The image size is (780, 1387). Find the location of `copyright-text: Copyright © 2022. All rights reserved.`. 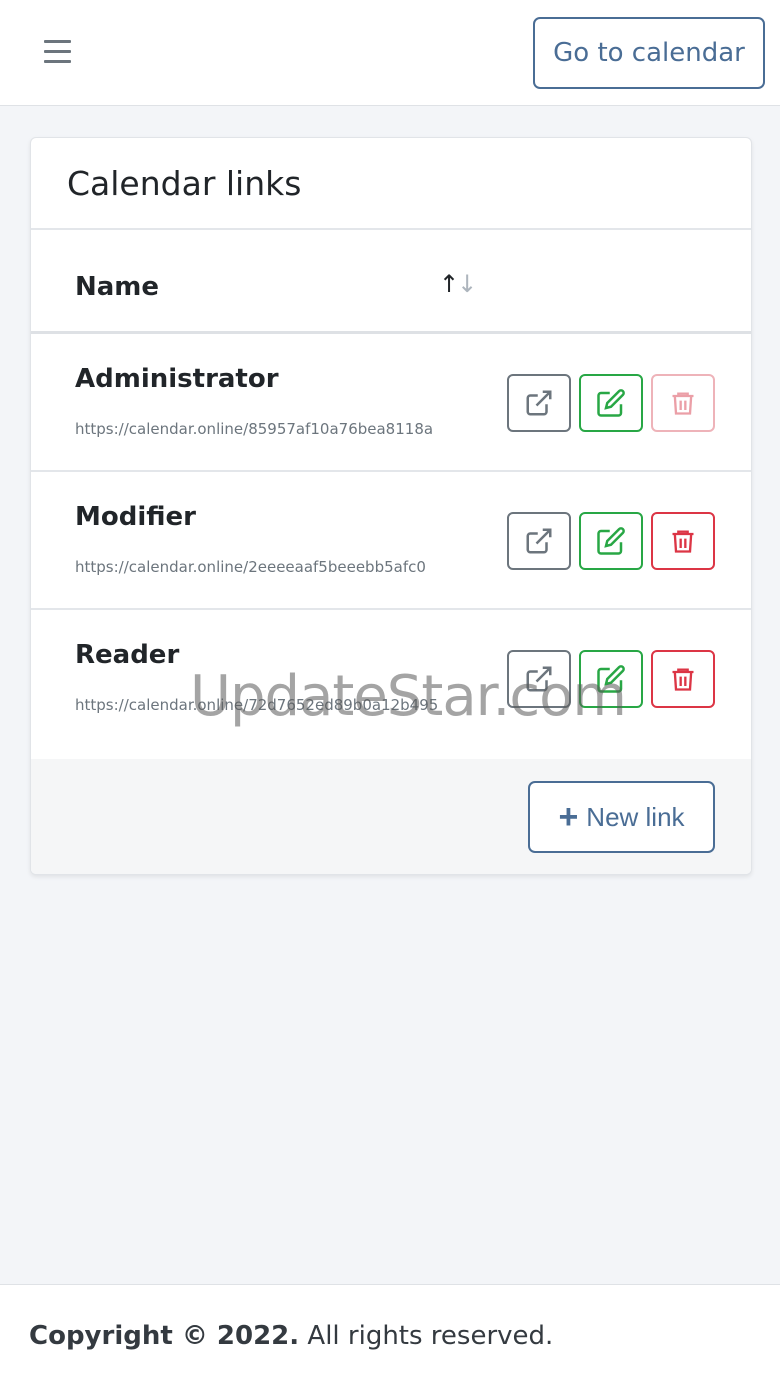

copyright-text: Copyright © 2022. All rights reserved. is located at coordinates (291, 1336).